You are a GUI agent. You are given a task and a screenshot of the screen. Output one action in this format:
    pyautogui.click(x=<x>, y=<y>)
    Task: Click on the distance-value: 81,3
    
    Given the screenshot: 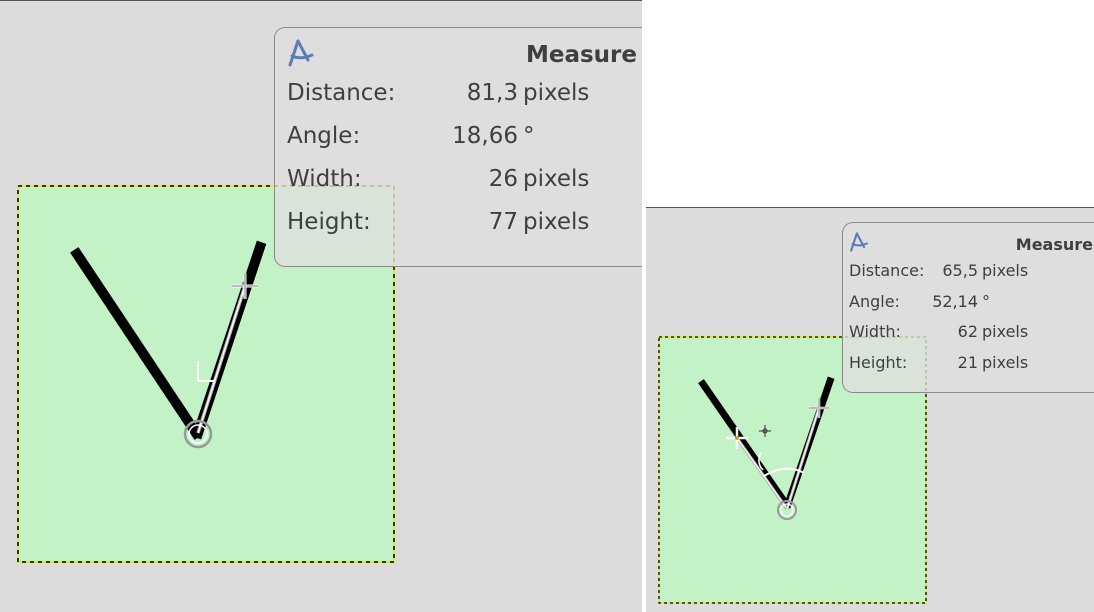 What is the action you would take?
    pyautogui.click(x=492, y=93)
    